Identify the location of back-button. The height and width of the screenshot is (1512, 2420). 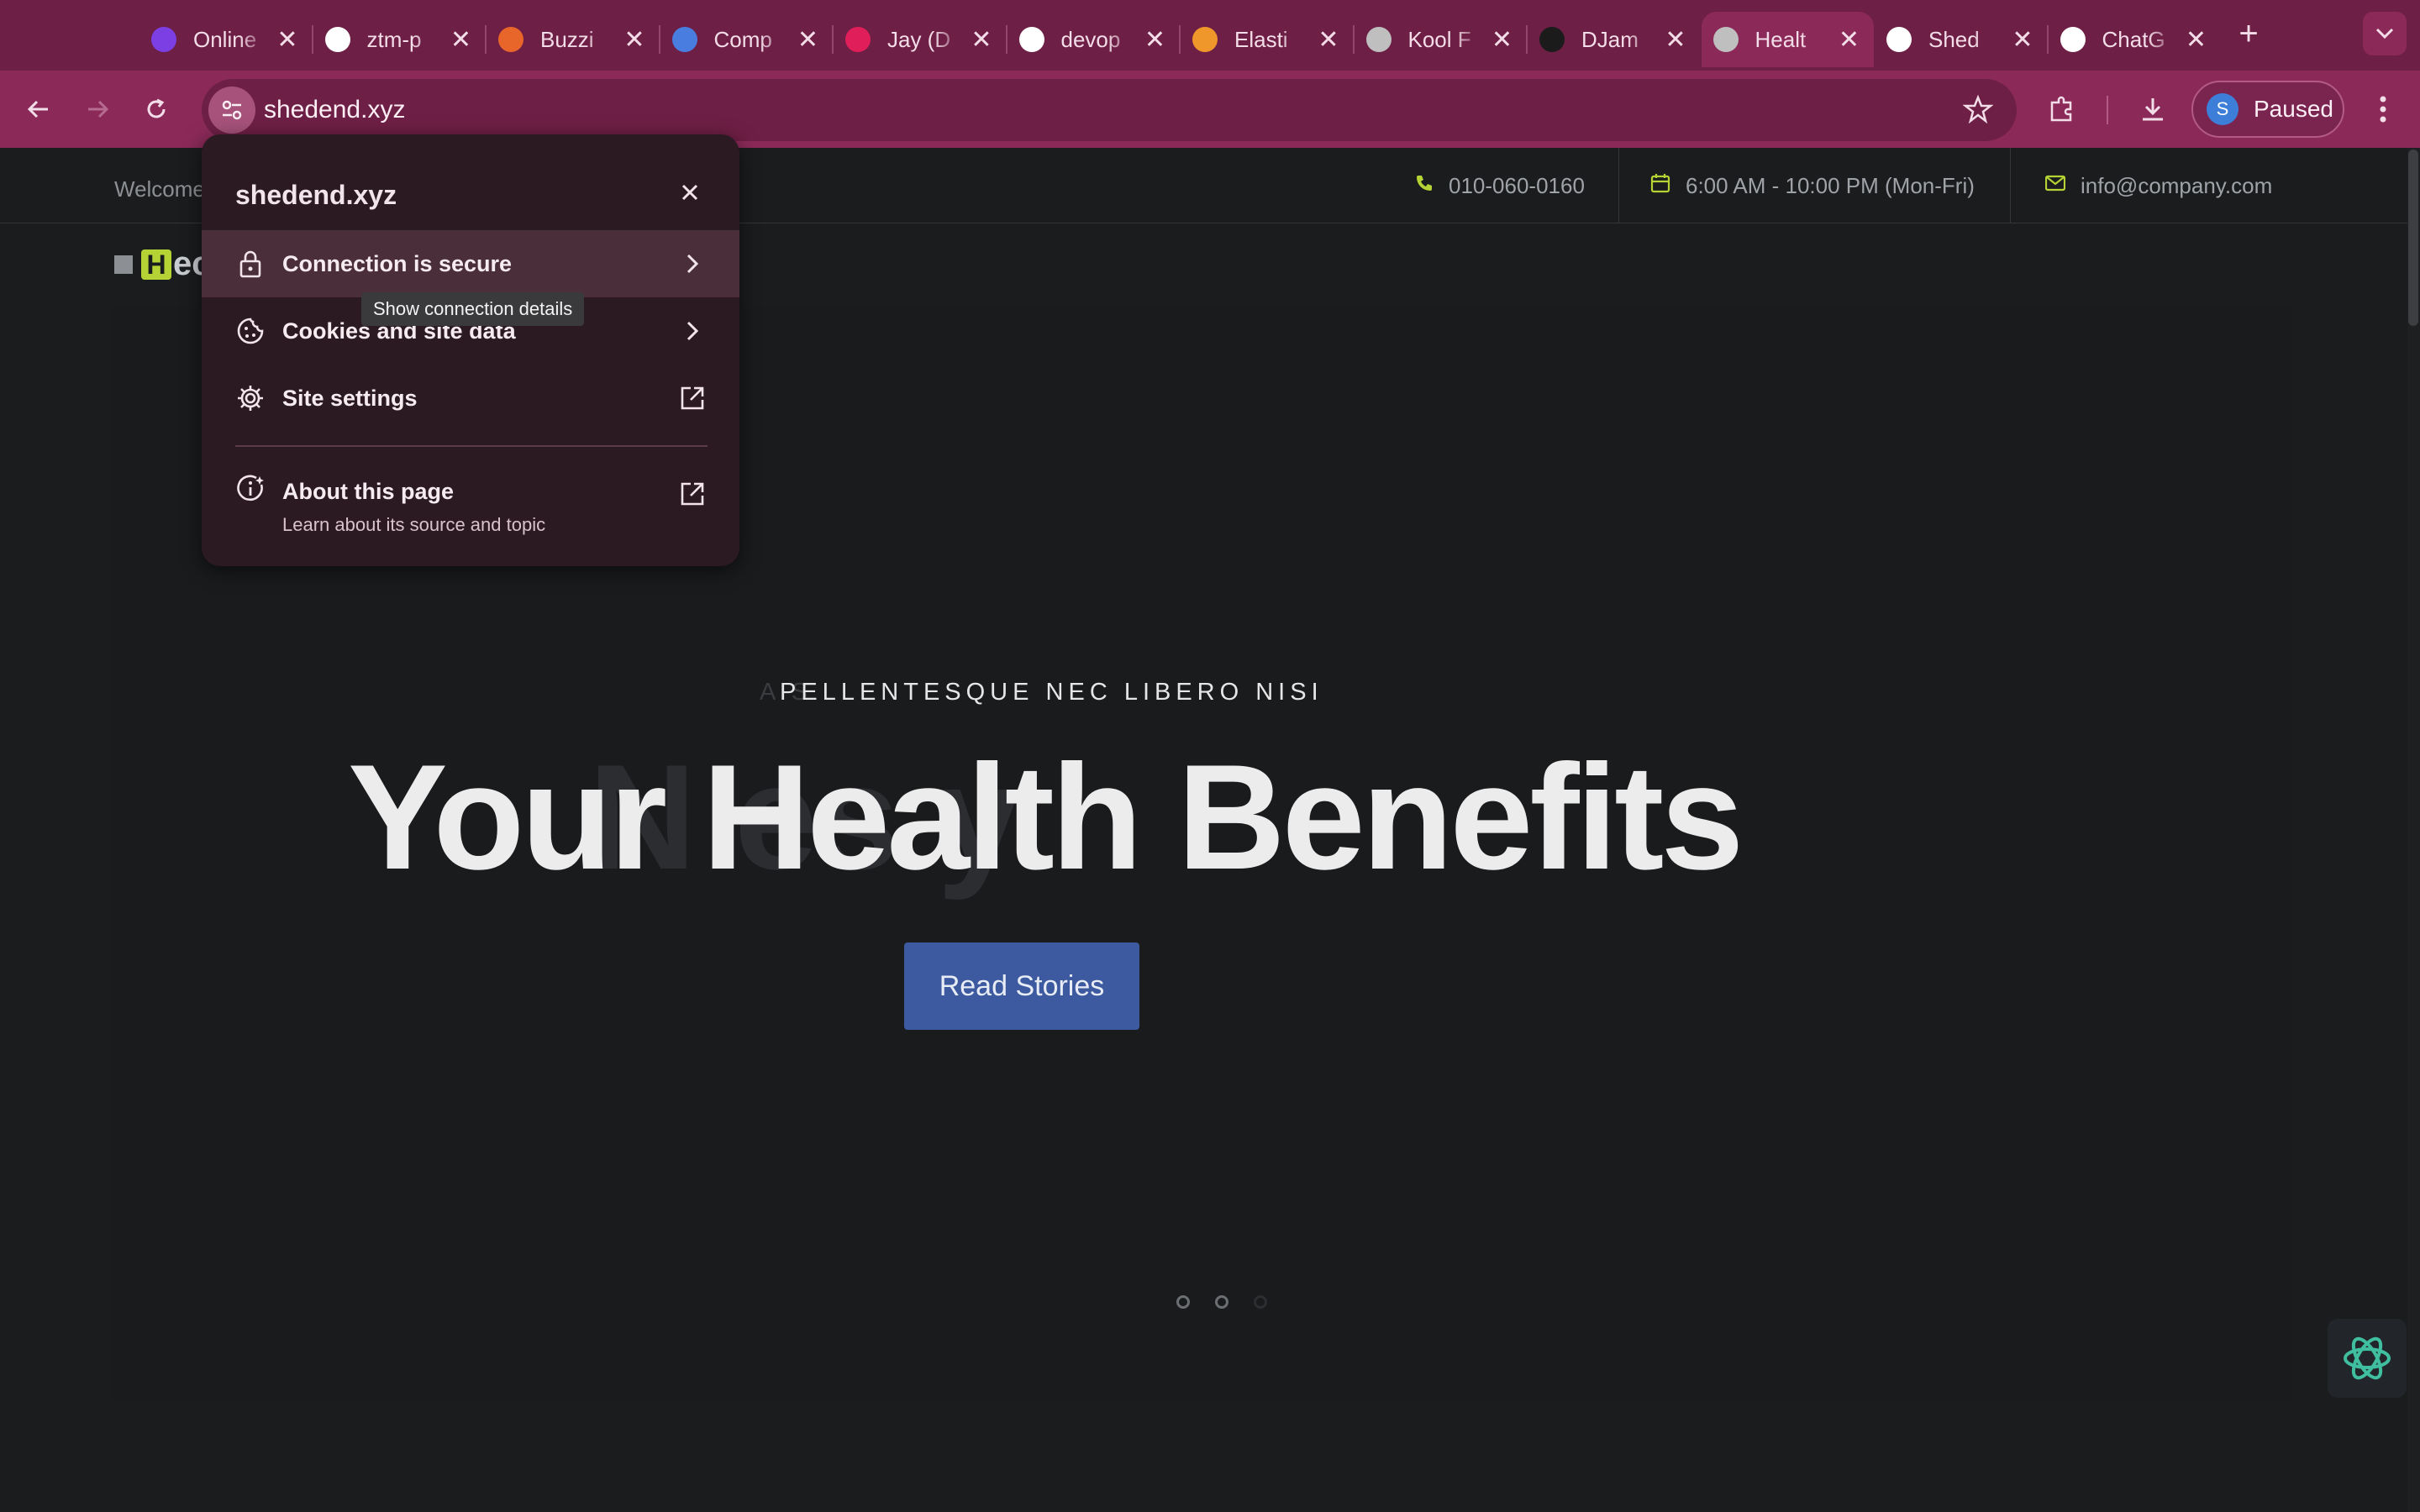
(38, 109).